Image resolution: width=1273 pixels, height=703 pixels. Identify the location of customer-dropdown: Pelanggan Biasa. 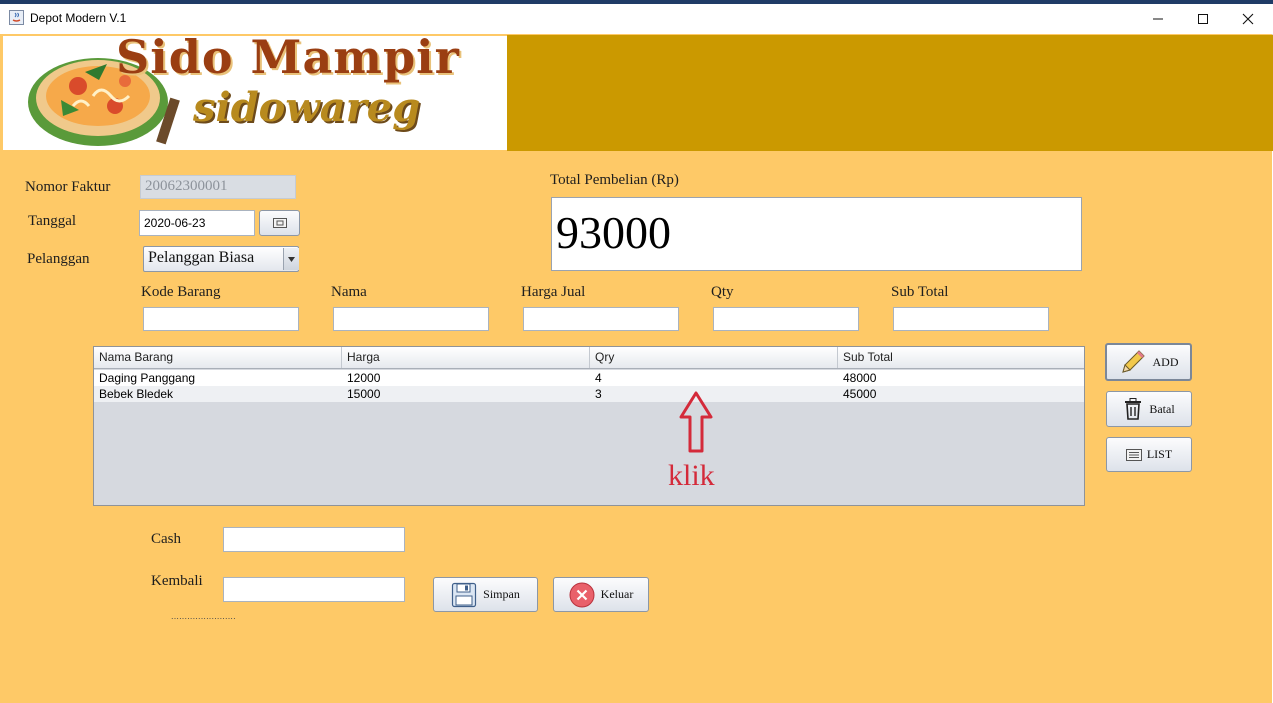
(221, 259).